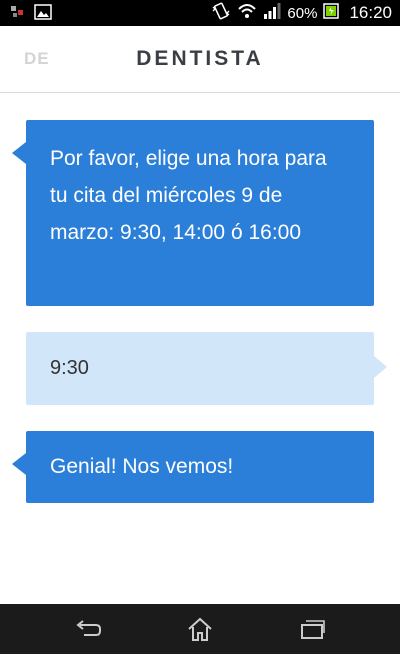  I want to click on page-title: DENTISTA, so click(200, 58).